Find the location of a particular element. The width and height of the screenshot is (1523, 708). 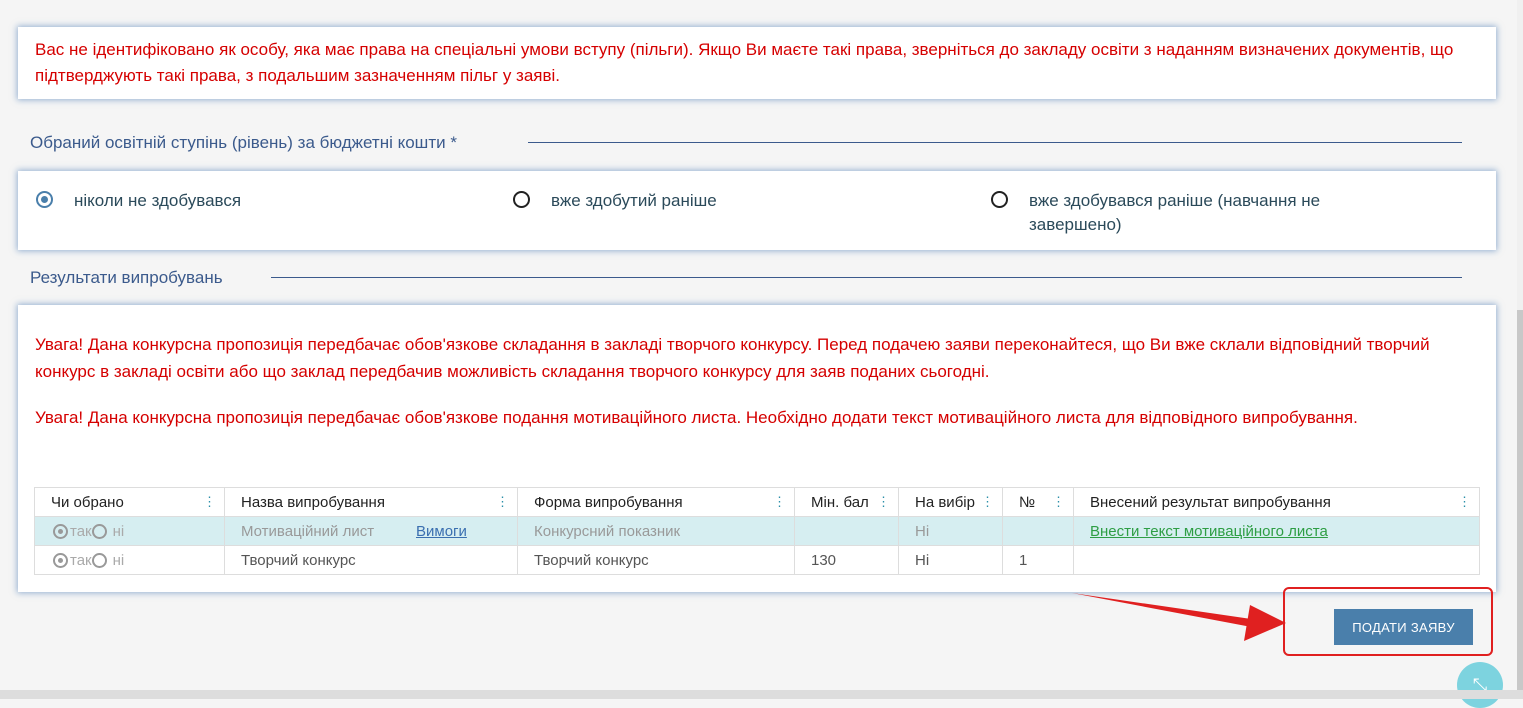

degree-option-obtained: вже здобутий раніше is located at coordinates (733, 201).